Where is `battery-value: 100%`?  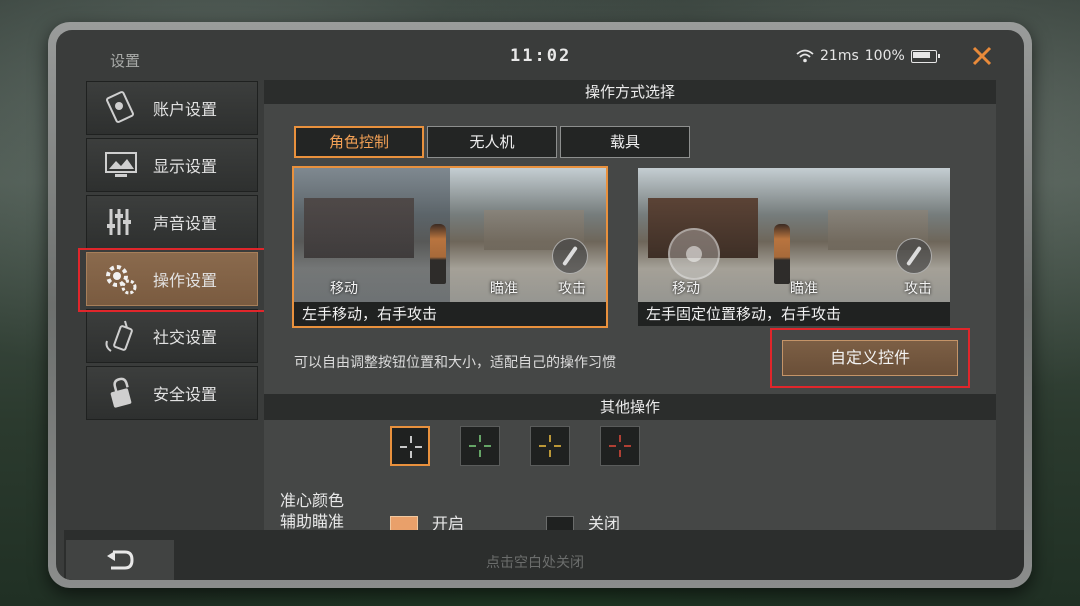 battery-value: 100% is located at coordinates (884, 56).